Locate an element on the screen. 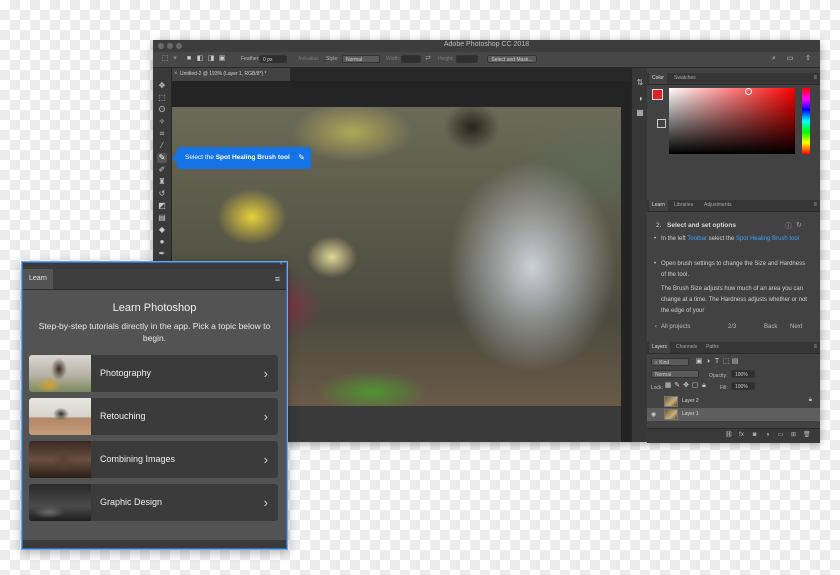  layer-row-selected: ◉ Layer 1 is located at coordinates (733, 414).